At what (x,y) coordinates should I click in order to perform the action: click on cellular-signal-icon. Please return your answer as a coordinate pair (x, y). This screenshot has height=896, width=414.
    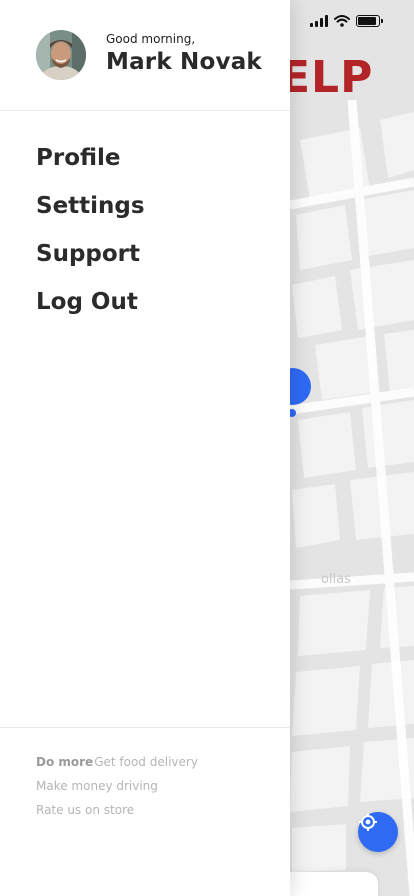
    Looking at the image, I should click on (319, 21).